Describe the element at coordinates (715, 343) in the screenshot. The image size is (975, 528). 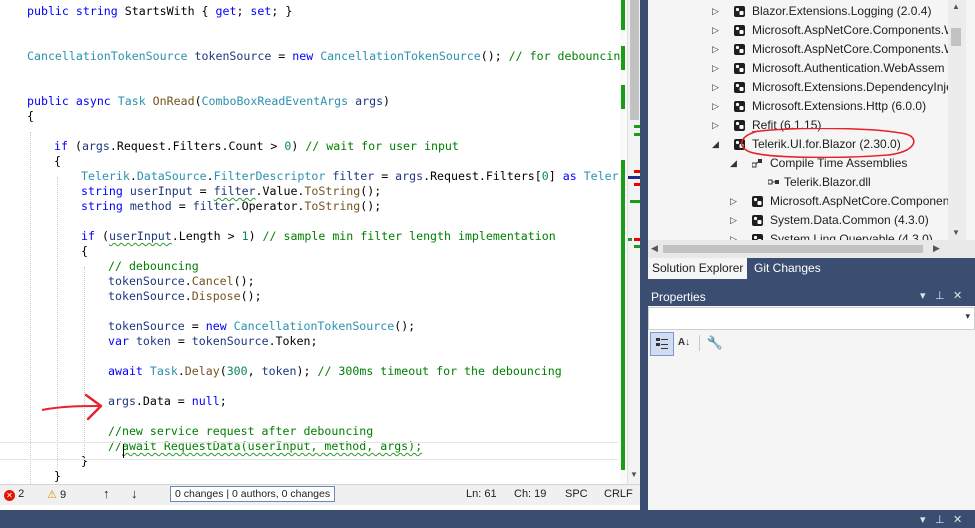
I see `wrench-icon: 🔧` at that location.